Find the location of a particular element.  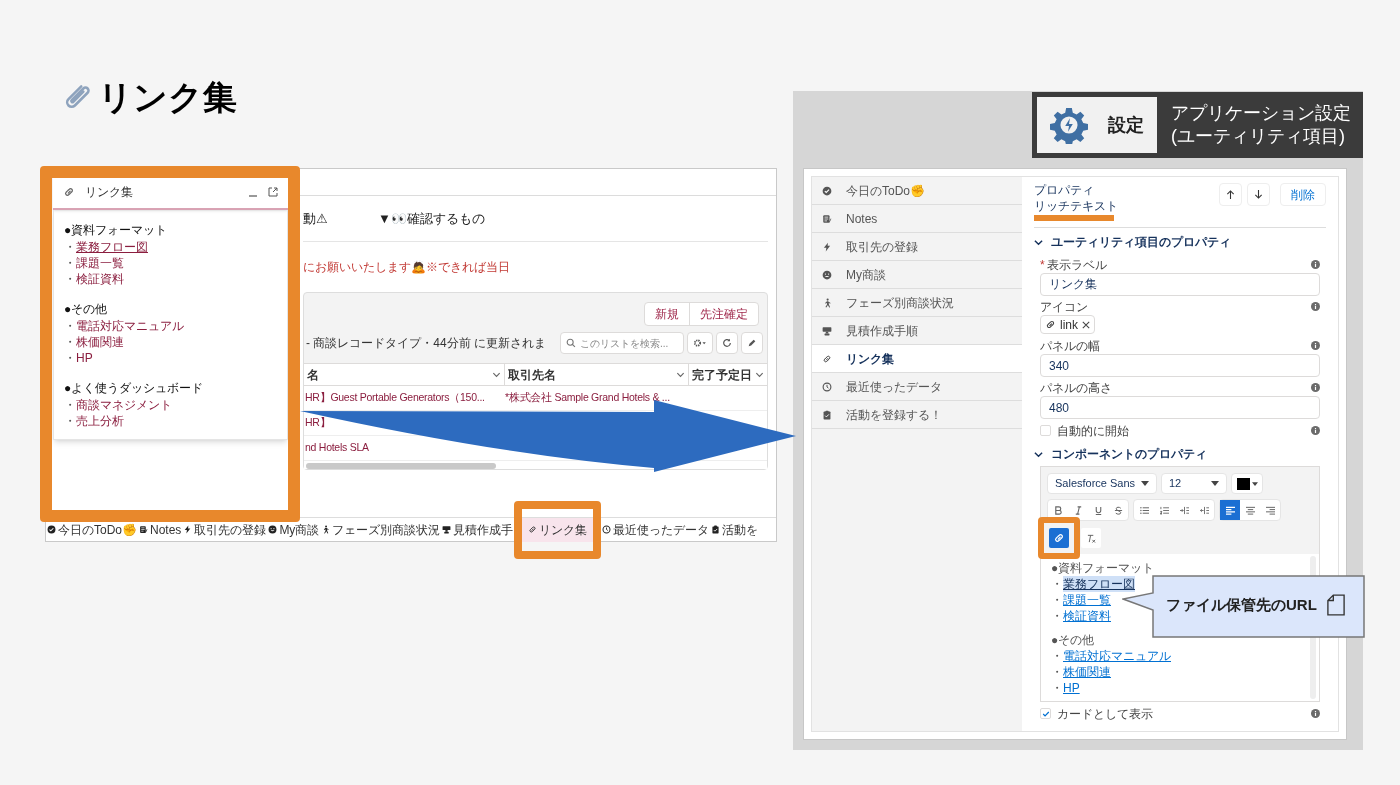

edit-button is located at coordinates (752, 343).